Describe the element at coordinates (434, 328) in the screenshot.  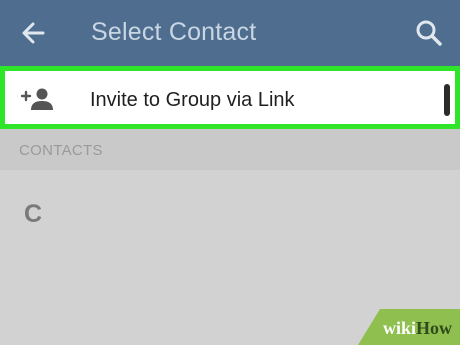
I see `watermark-how: How` at that location.